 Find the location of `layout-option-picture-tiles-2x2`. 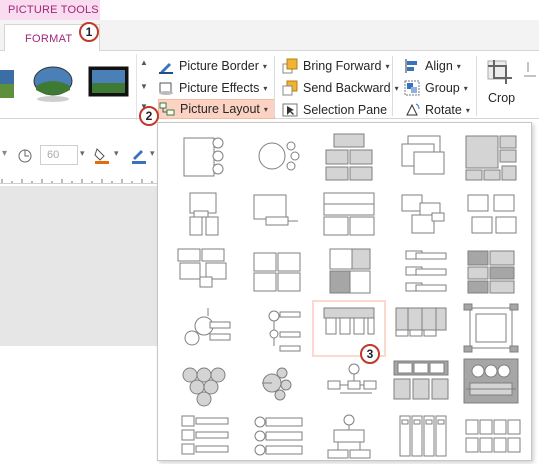

layout-option-picture-tiles-2x2 is located at coordinates (277, 271).